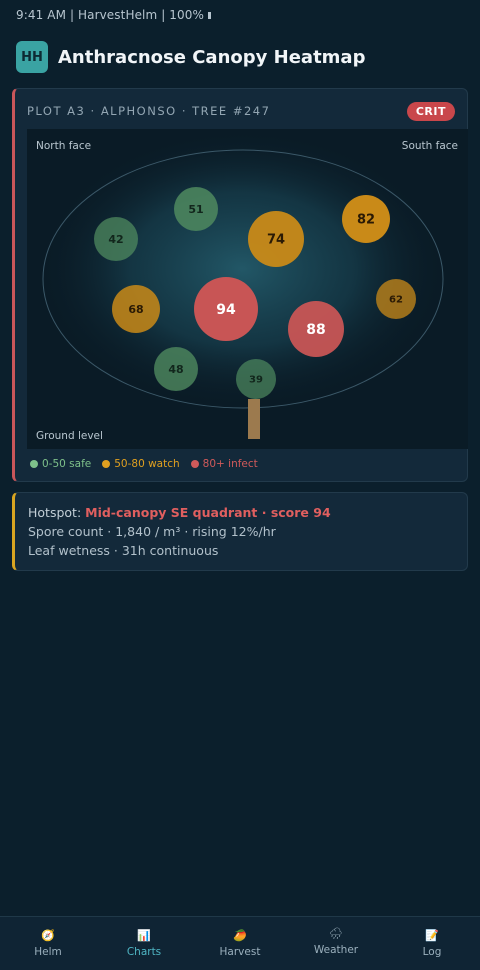 Image resolution: width=480 pixels, height=970 pixels. Describe the element at coordinates (336, 950) in the screenshot. I see `tab-label: Weather` at that location.